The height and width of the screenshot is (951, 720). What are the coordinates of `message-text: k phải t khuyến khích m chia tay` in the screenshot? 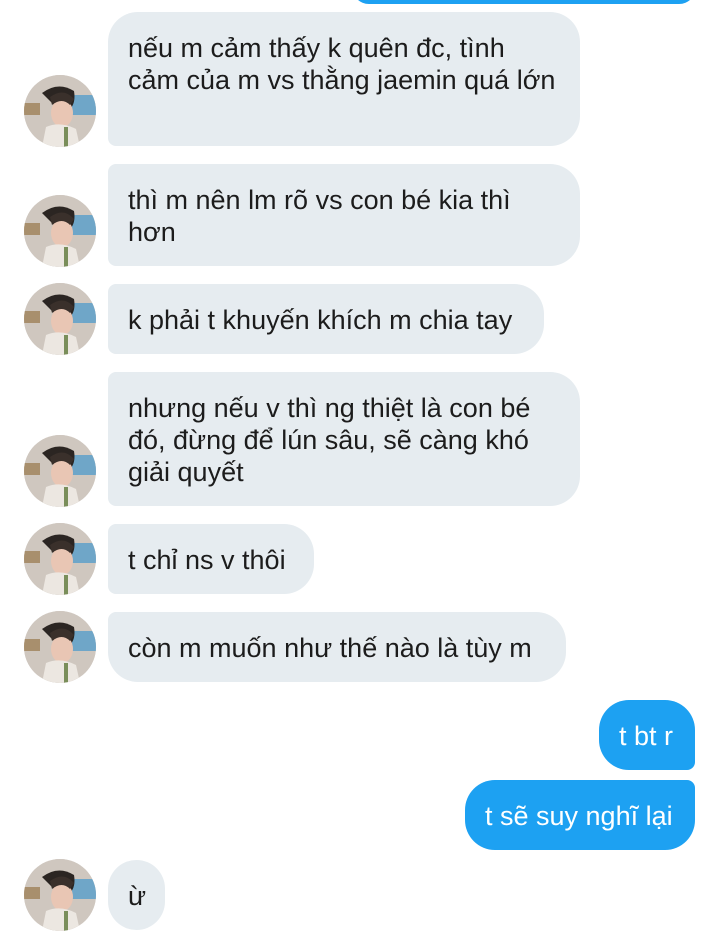 It's located at (320, 320).